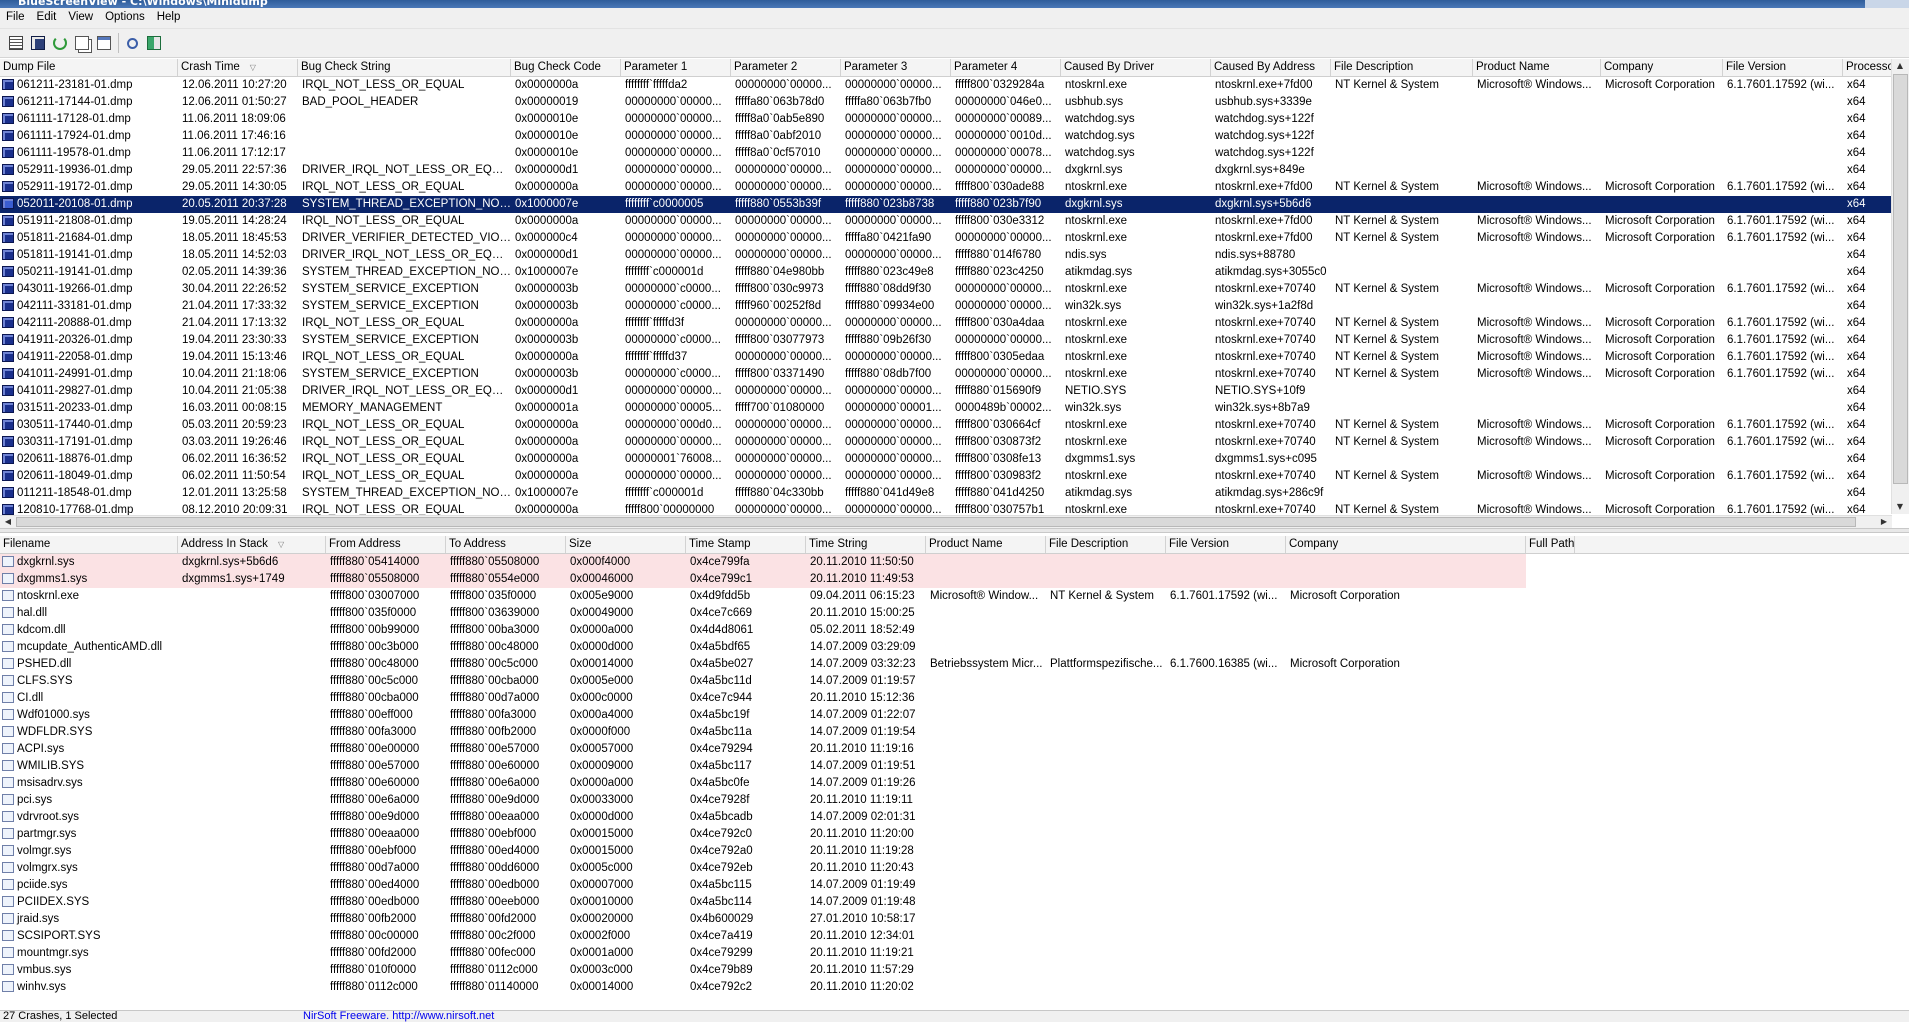  Describe the element at coordinates (786, 67) in the screenshot. I see `column-header-parameter-2: Parameter 2` at that location.